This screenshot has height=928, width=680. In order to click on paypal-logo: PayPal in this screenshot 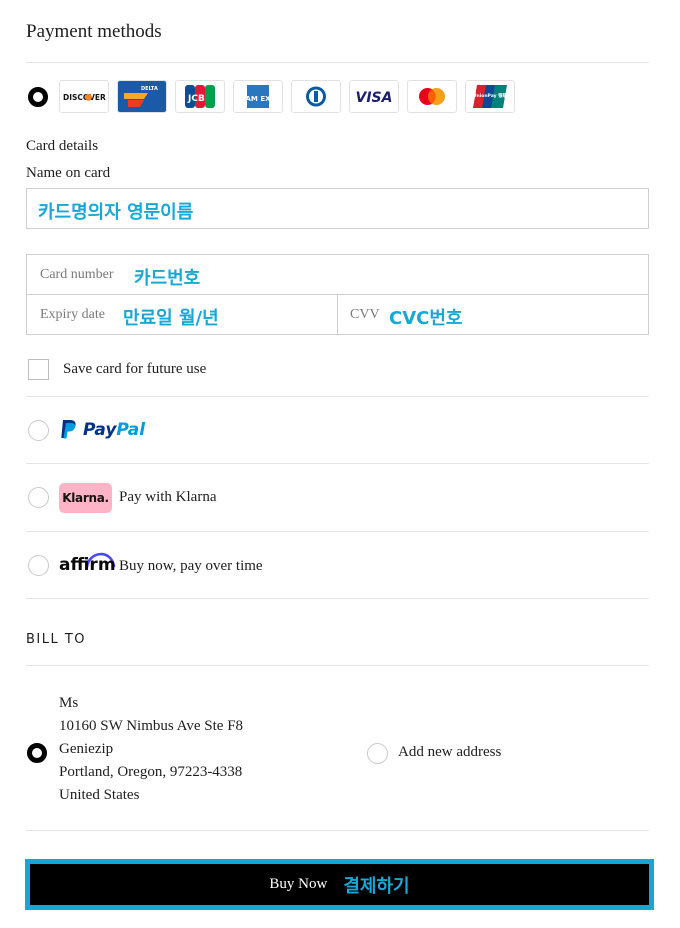, I will do `click(102, 429)`.